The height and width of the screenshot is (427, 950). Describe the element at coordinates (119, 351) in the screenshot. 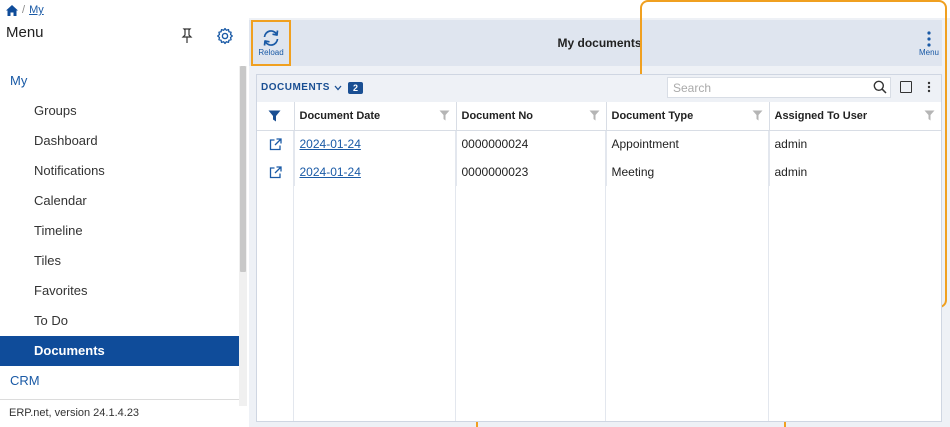

I see `sidebar-item-documents: Documents` at that location.